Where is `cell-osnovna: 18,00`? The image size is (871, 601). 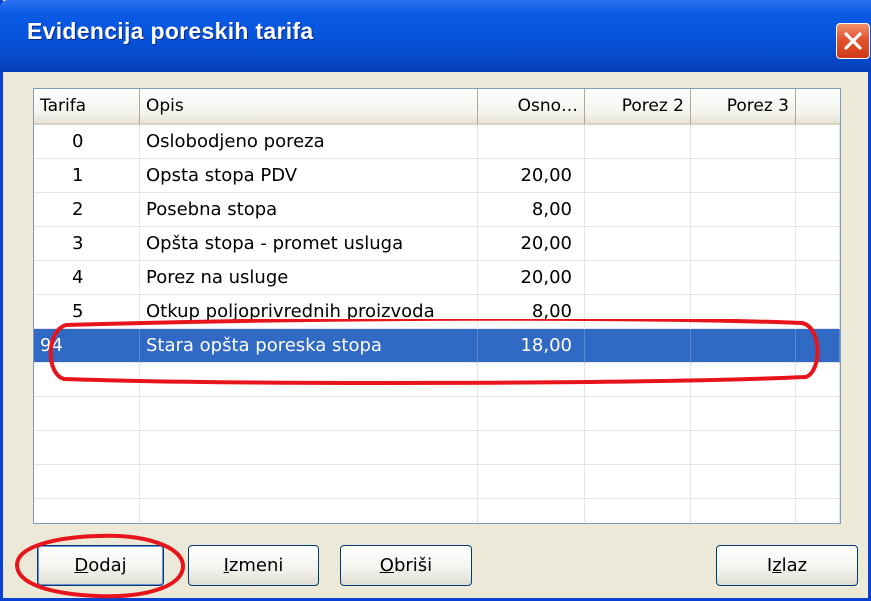
cell-osnovna: 18,00 is located at coordinates (531, 346).